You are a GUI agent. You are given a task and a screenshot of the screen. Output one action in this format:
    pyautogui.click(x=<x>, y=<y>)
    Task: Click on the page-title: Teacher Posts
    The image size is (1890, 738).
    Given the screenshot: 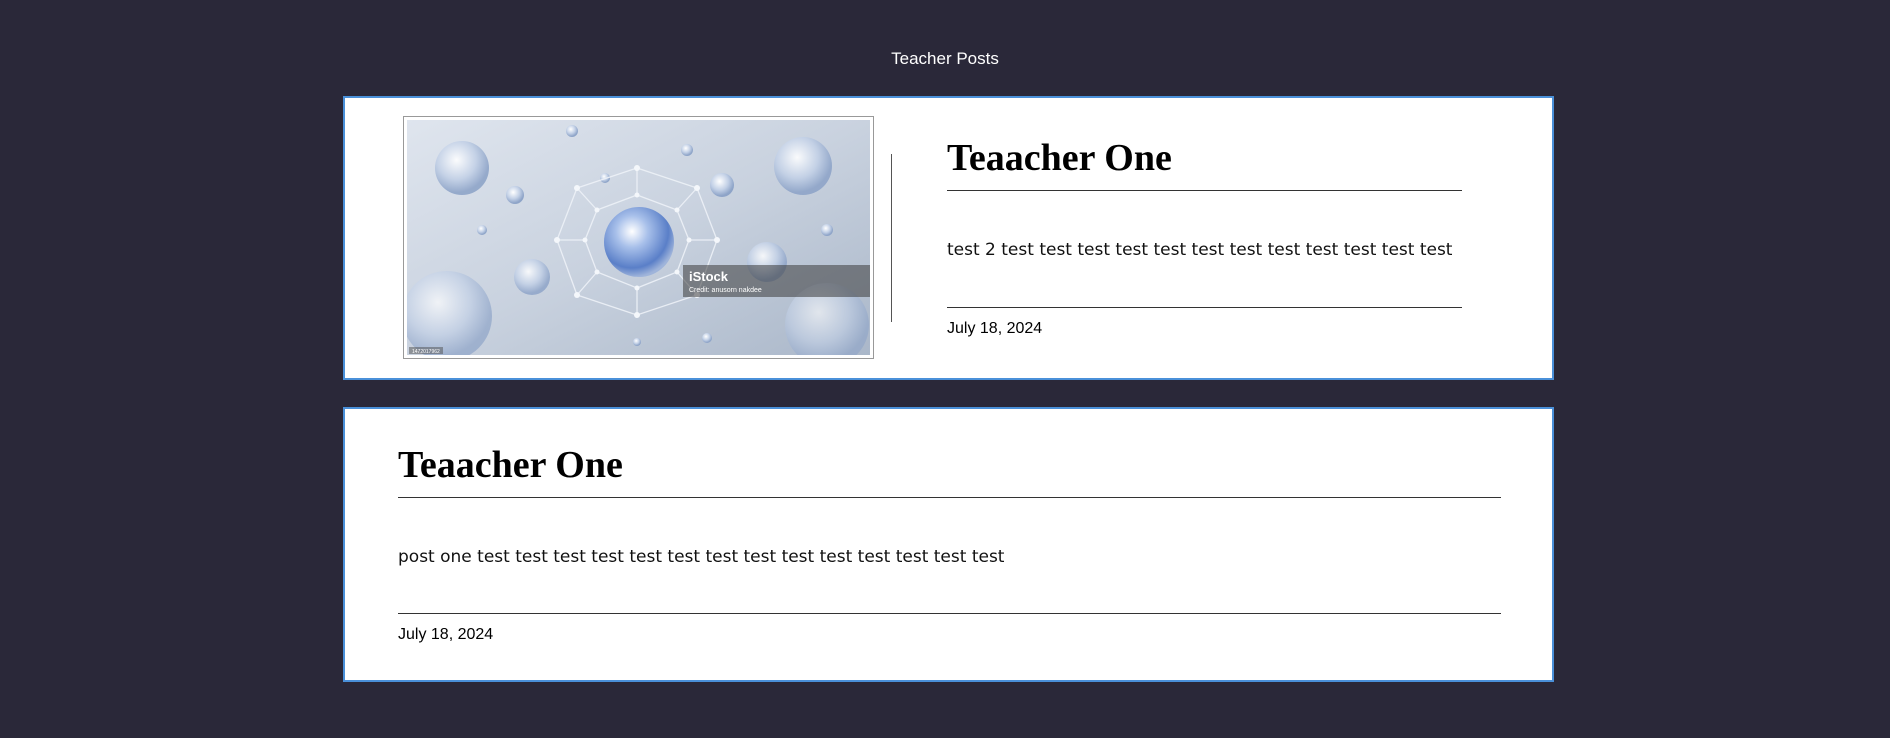 What is the action you would take?
    pyautogui.click(x=945, y=58)
    